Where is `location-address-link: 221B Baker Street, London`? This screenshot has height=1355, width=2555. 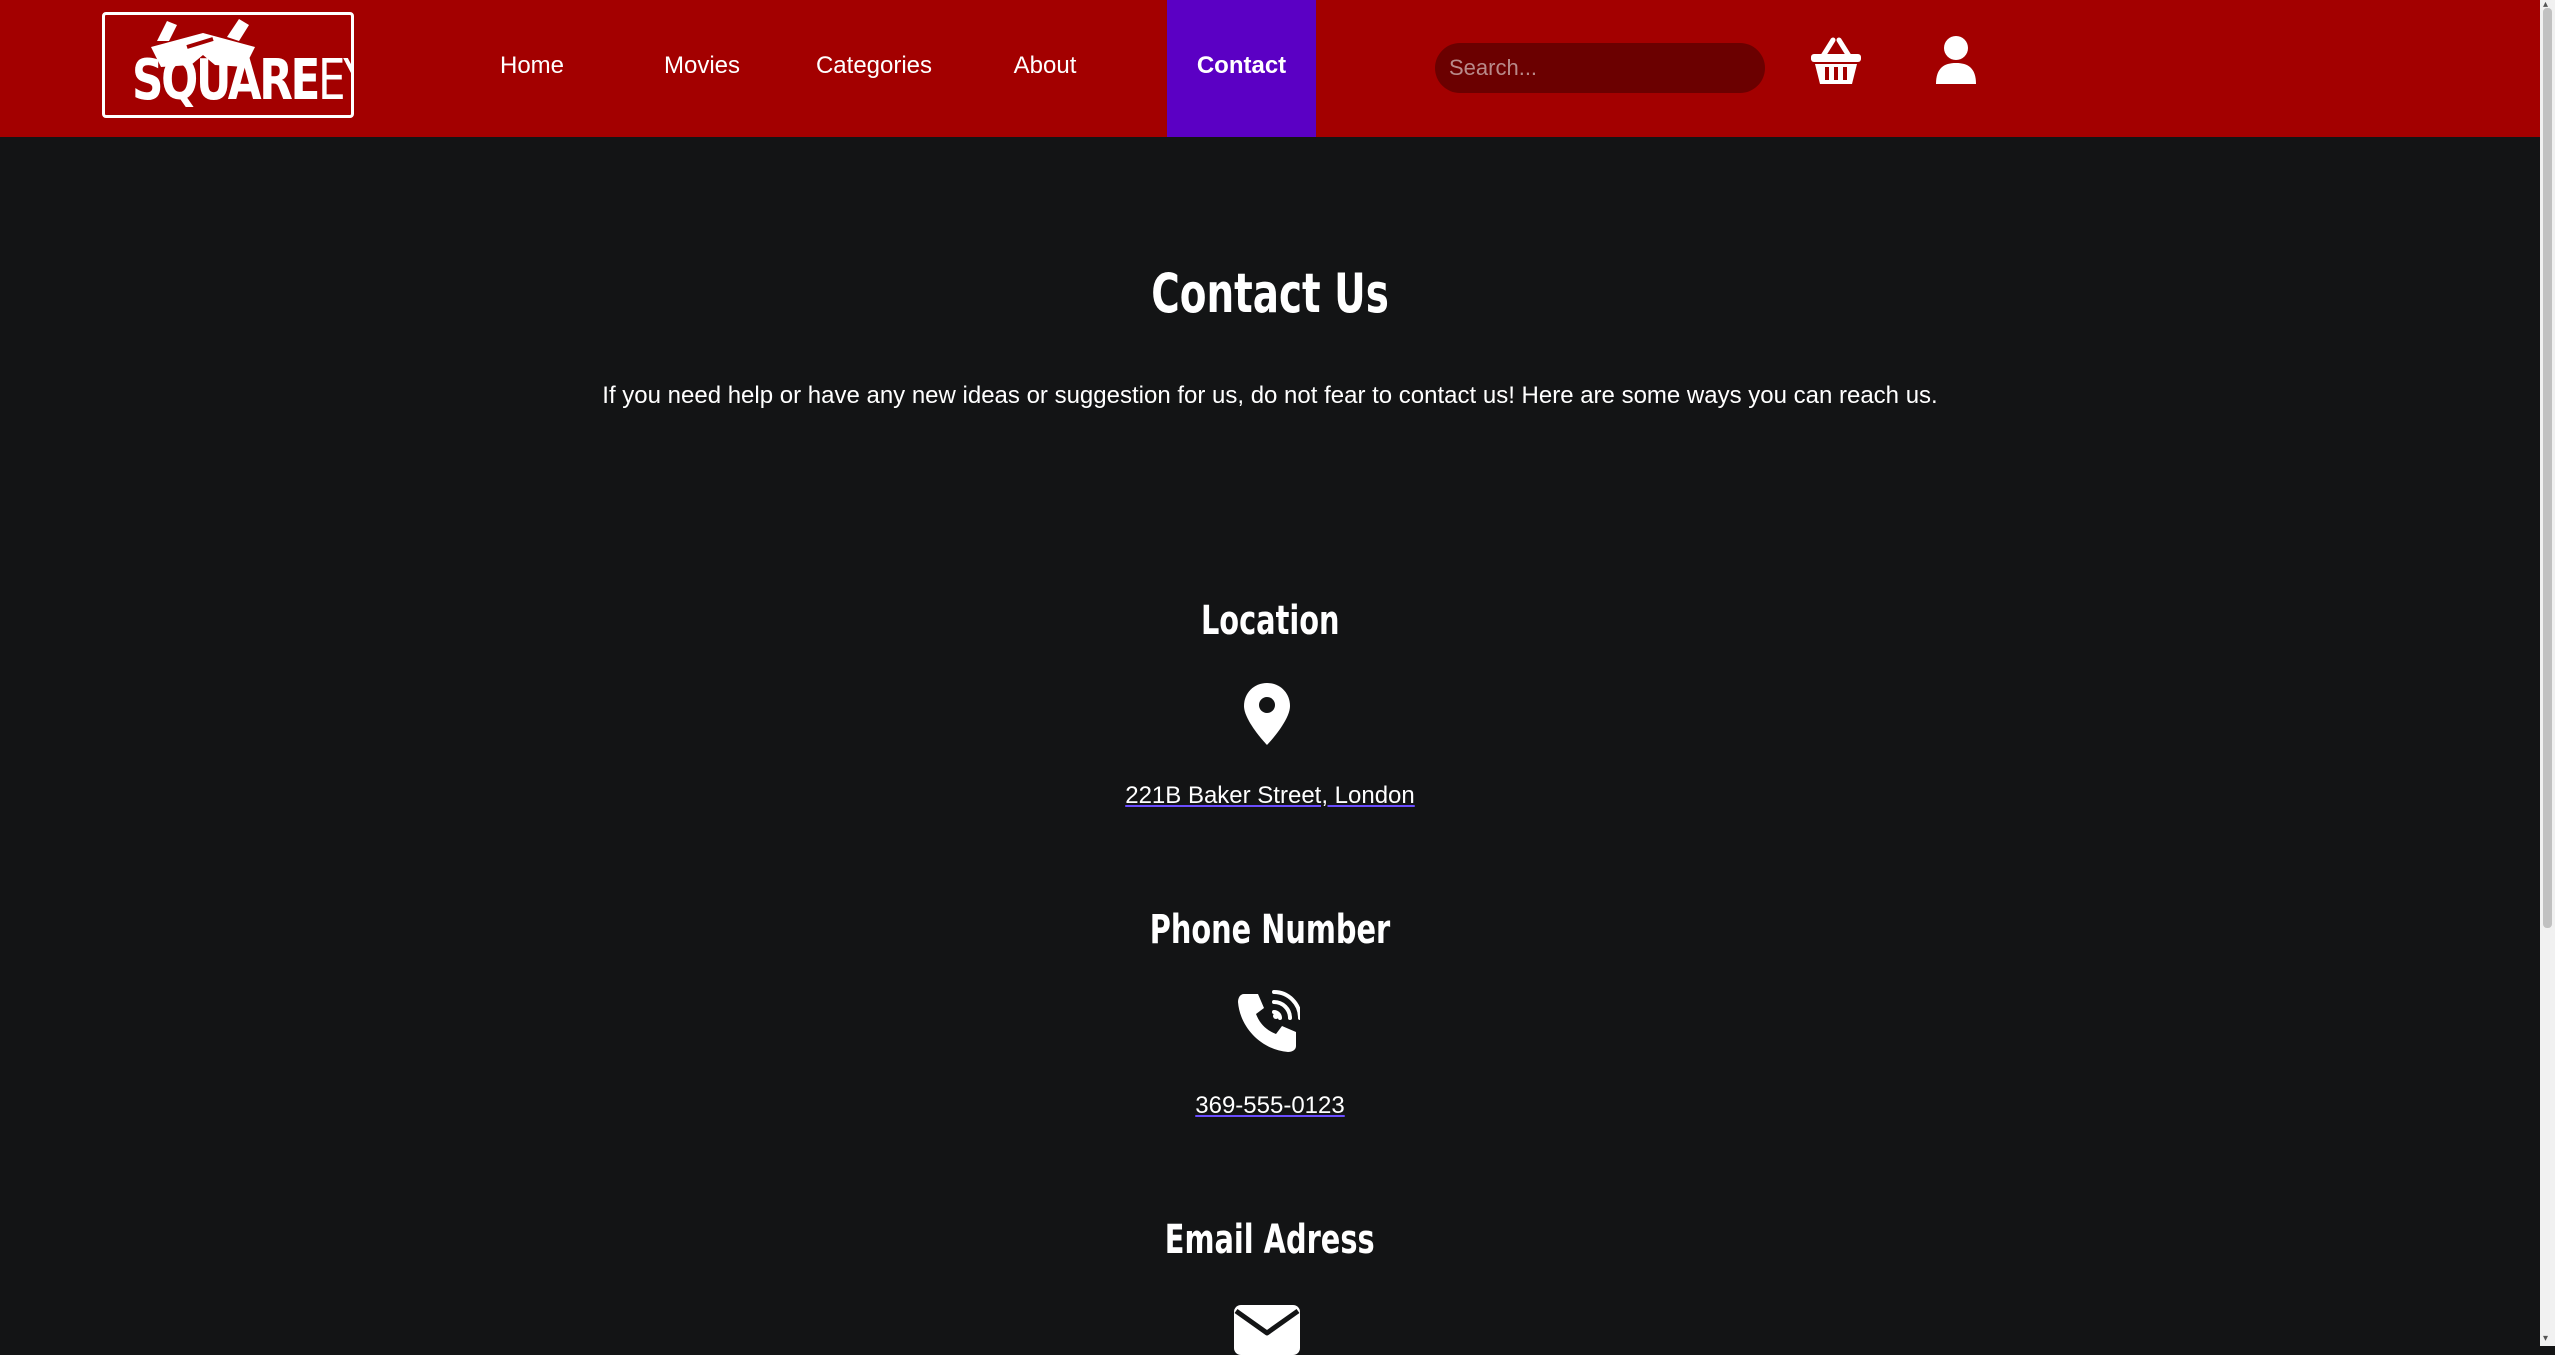
location-address-link: 221B Baker Street, London is located at coordinates (1270, 796).